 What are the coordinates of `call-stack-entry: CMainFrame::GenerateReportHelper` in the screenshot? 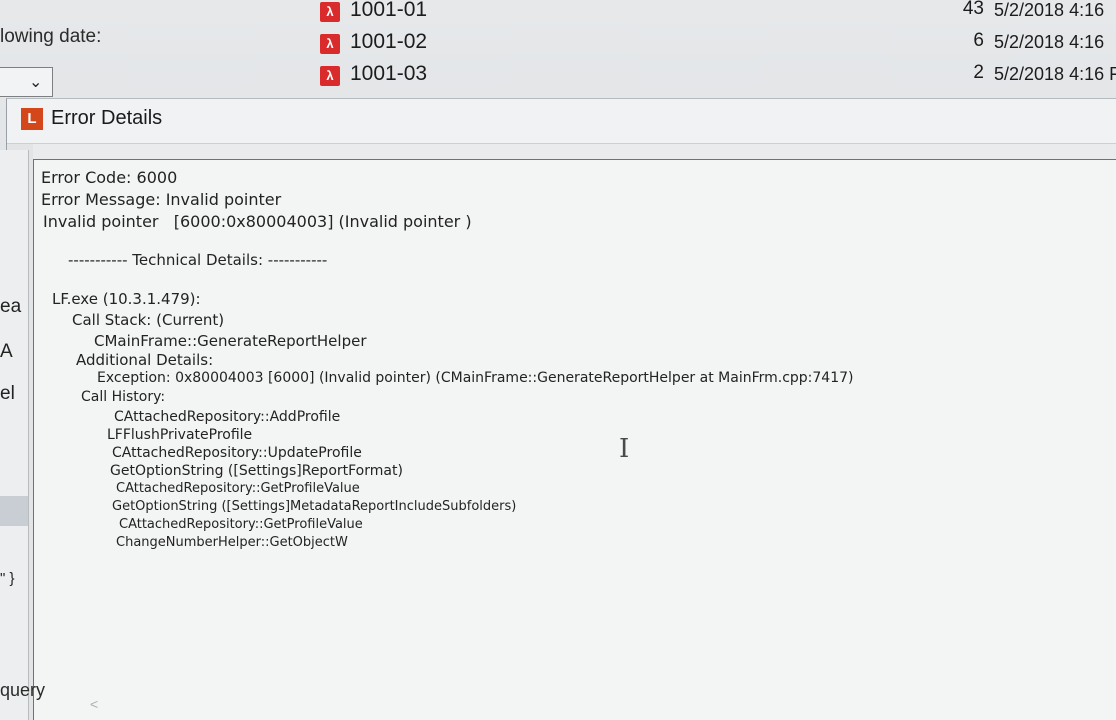 It's located at (230, 341).